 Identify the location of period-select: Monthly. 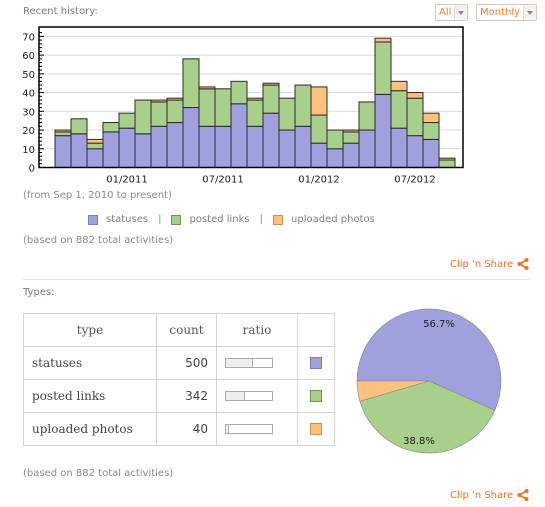
(507, 12).